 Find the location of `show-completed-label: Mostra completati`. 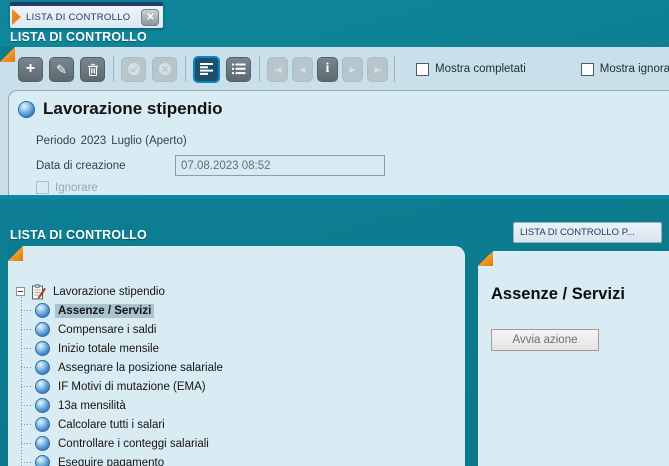

show-completed-label: Mostra completati is located at coordinates (480, 69).